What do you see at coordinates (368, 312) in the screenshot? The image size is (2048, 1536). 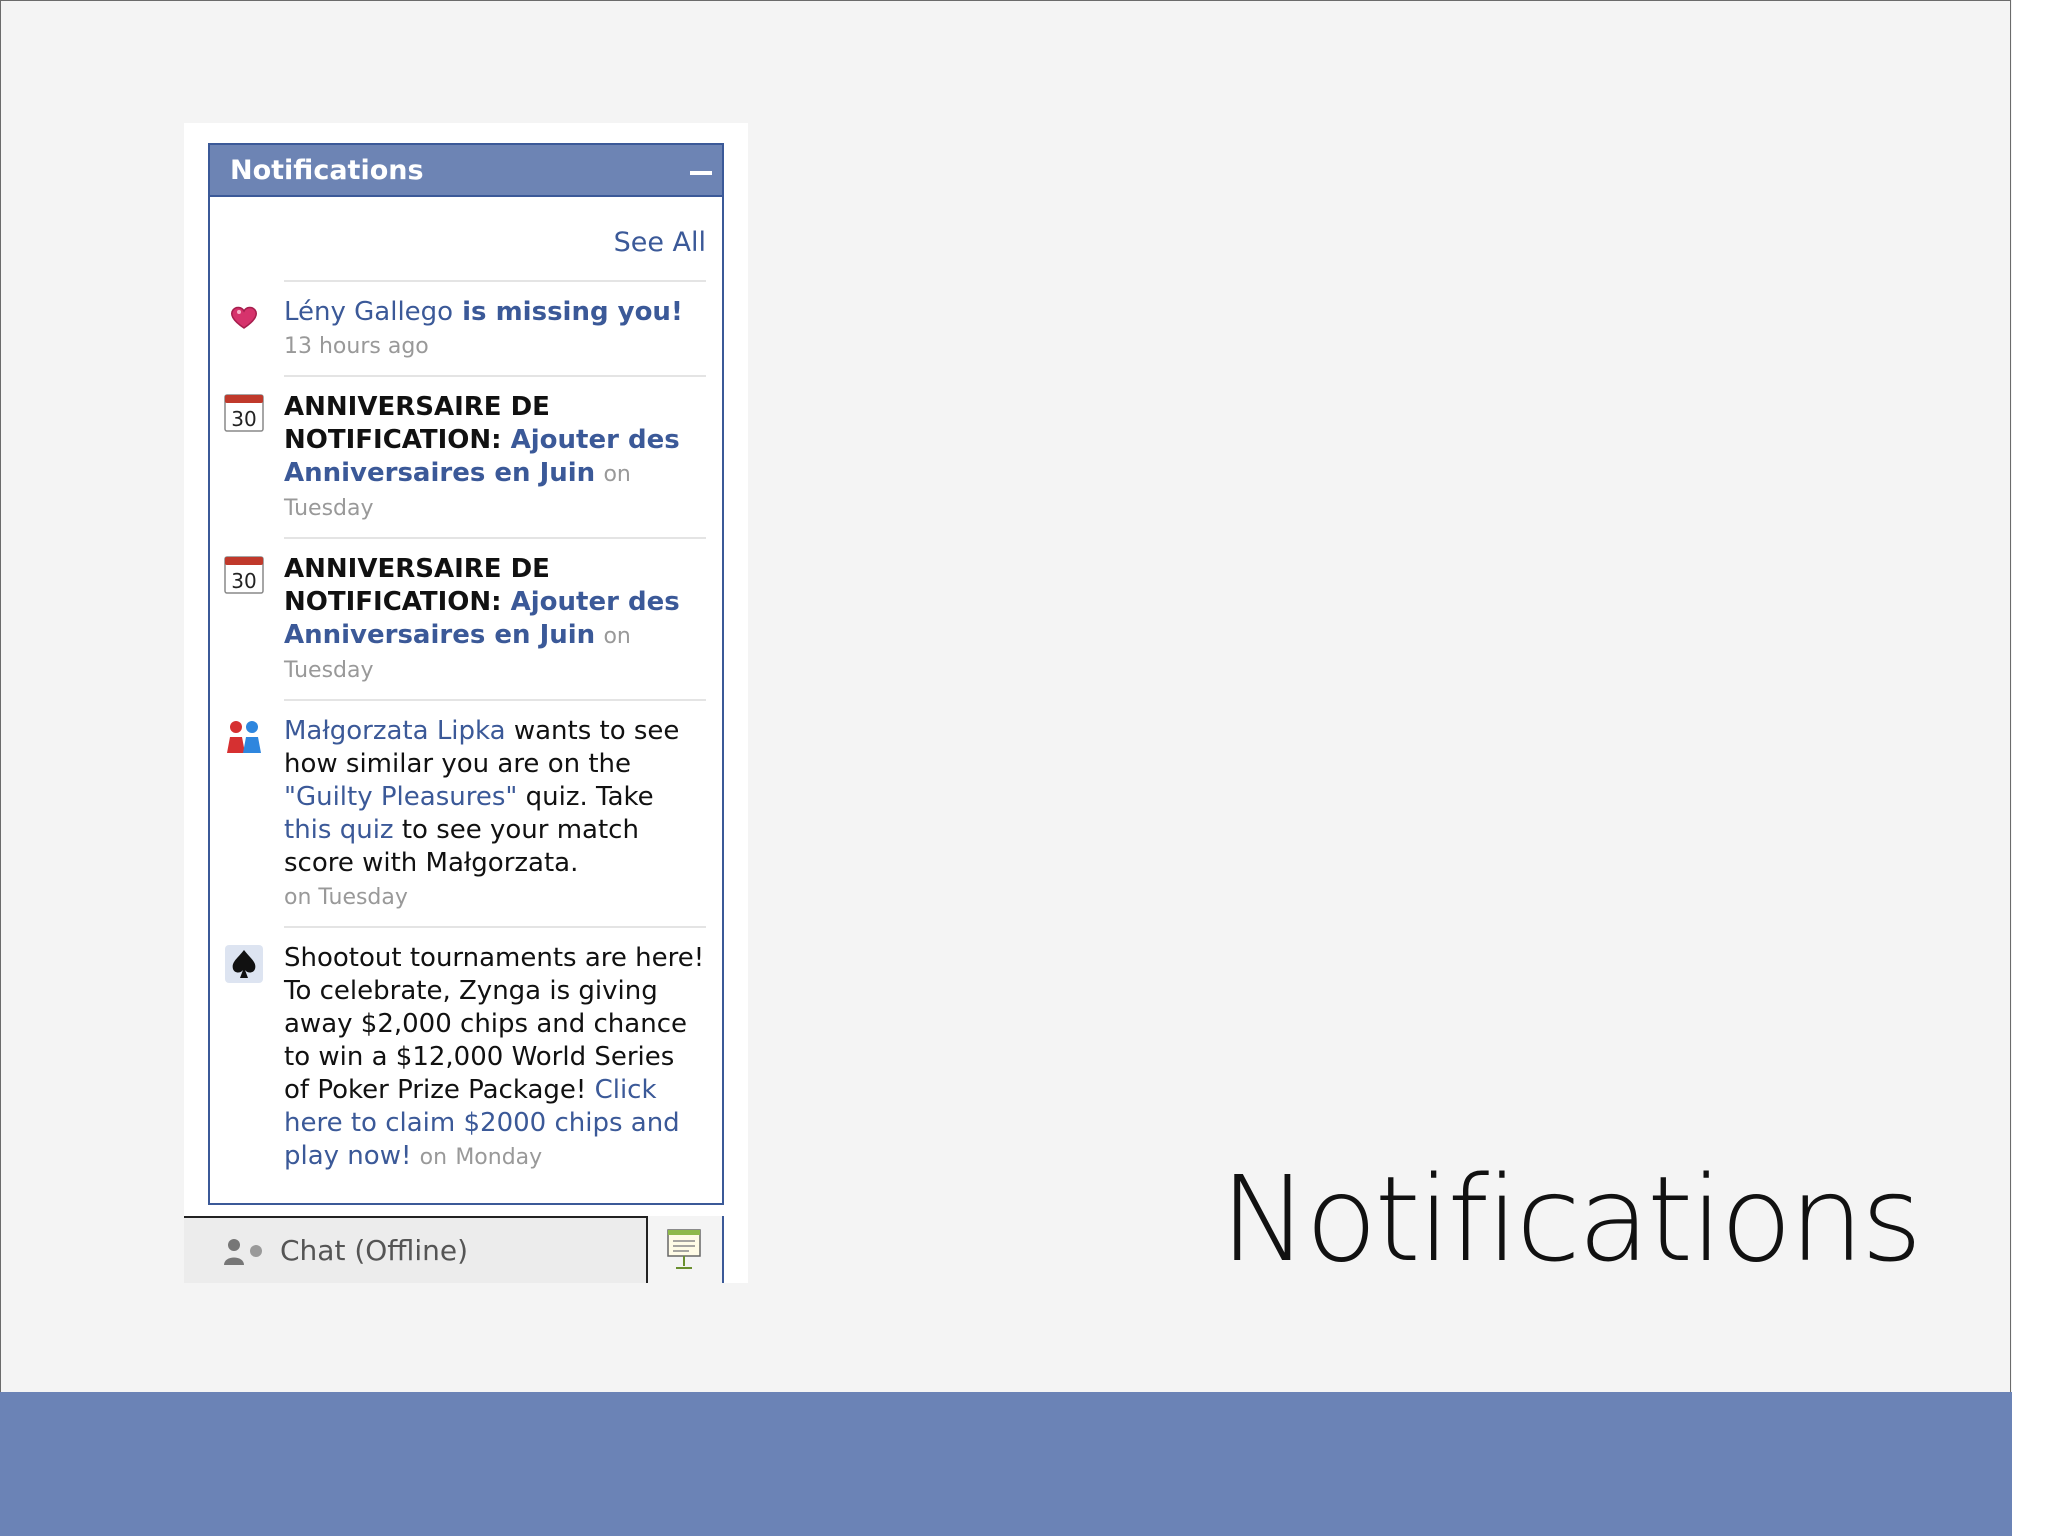 I see `notification-actor-link: Lény Gallego` at bounding box center [368, 312].